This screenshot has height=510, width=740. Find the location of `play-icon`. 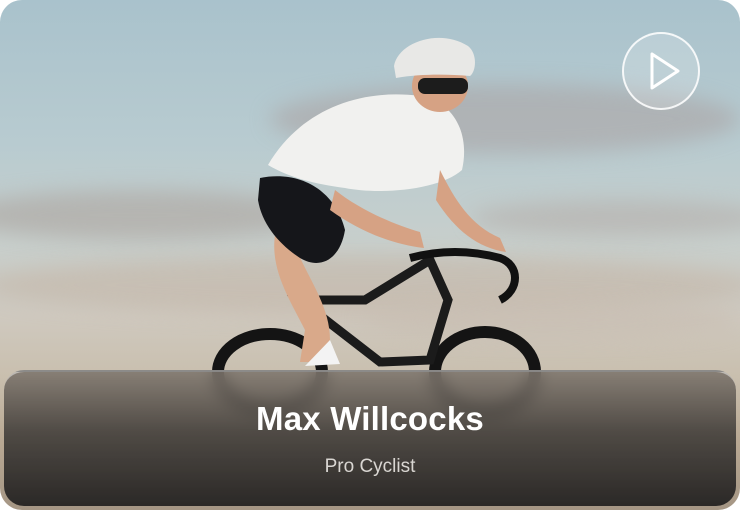

play-icon is located at coordinates (665, 71).